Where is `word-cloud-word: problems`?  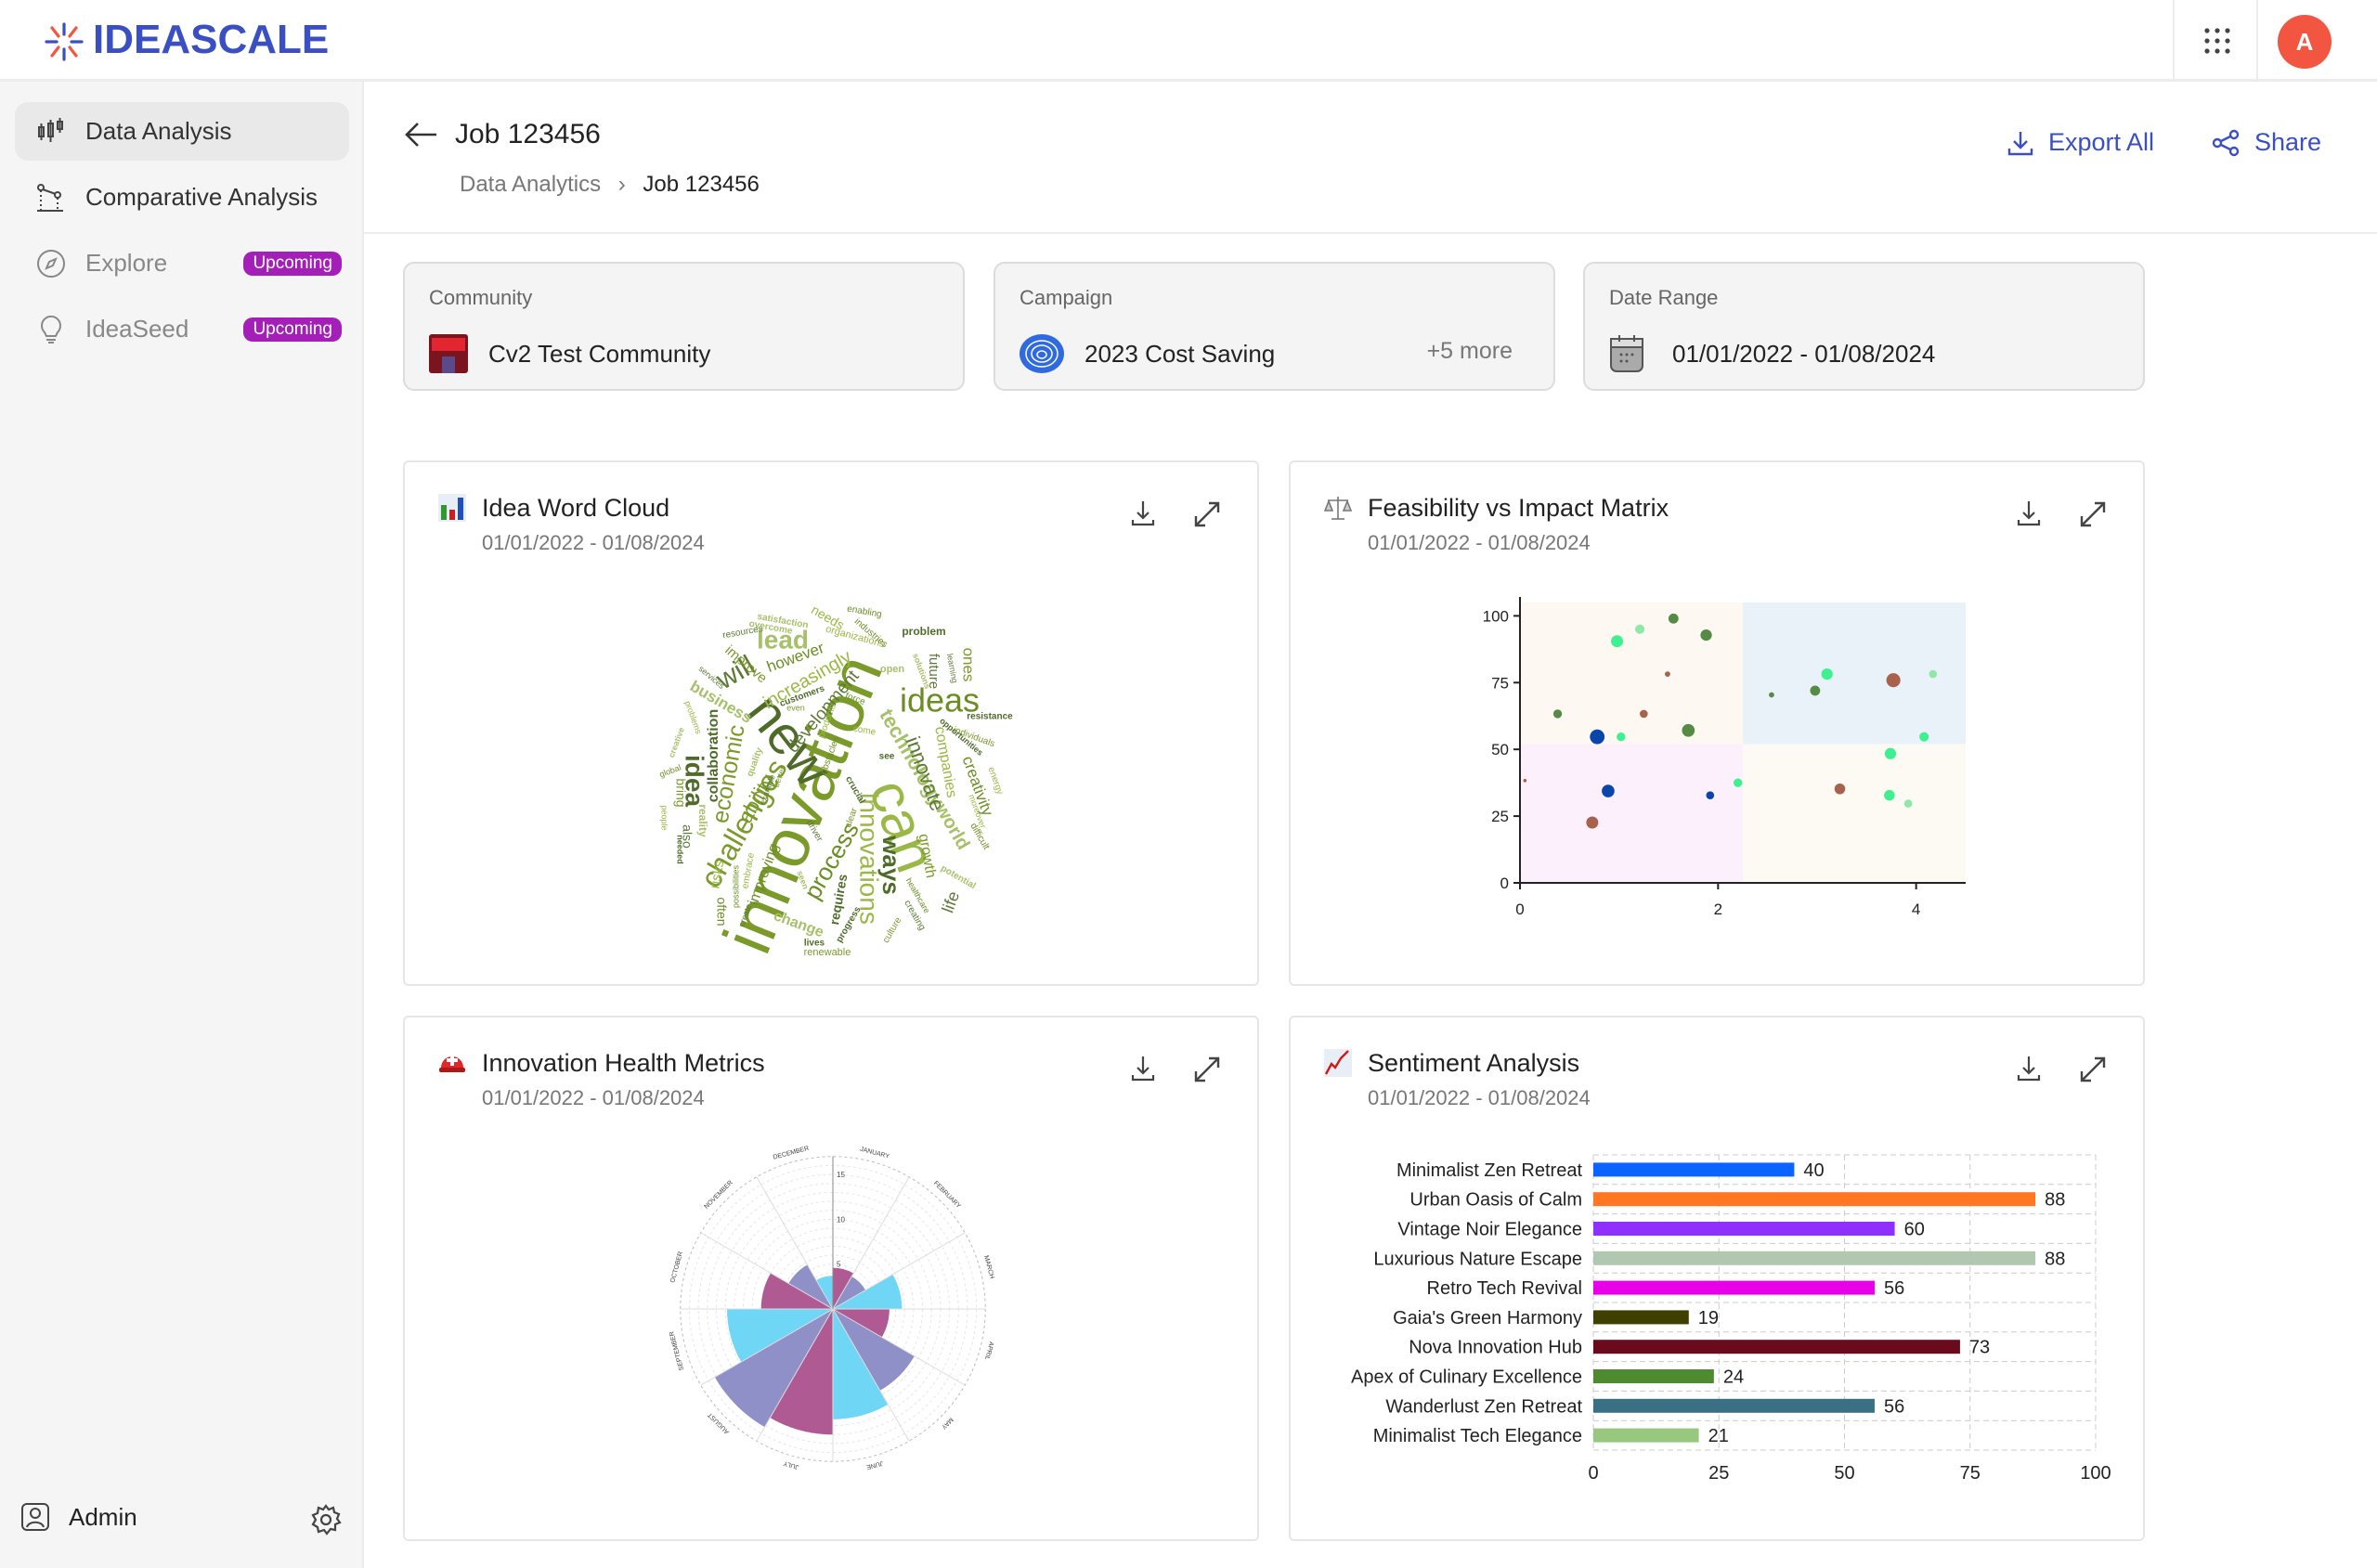 word-cloud-word: problems is located at coordinates (693, 718).